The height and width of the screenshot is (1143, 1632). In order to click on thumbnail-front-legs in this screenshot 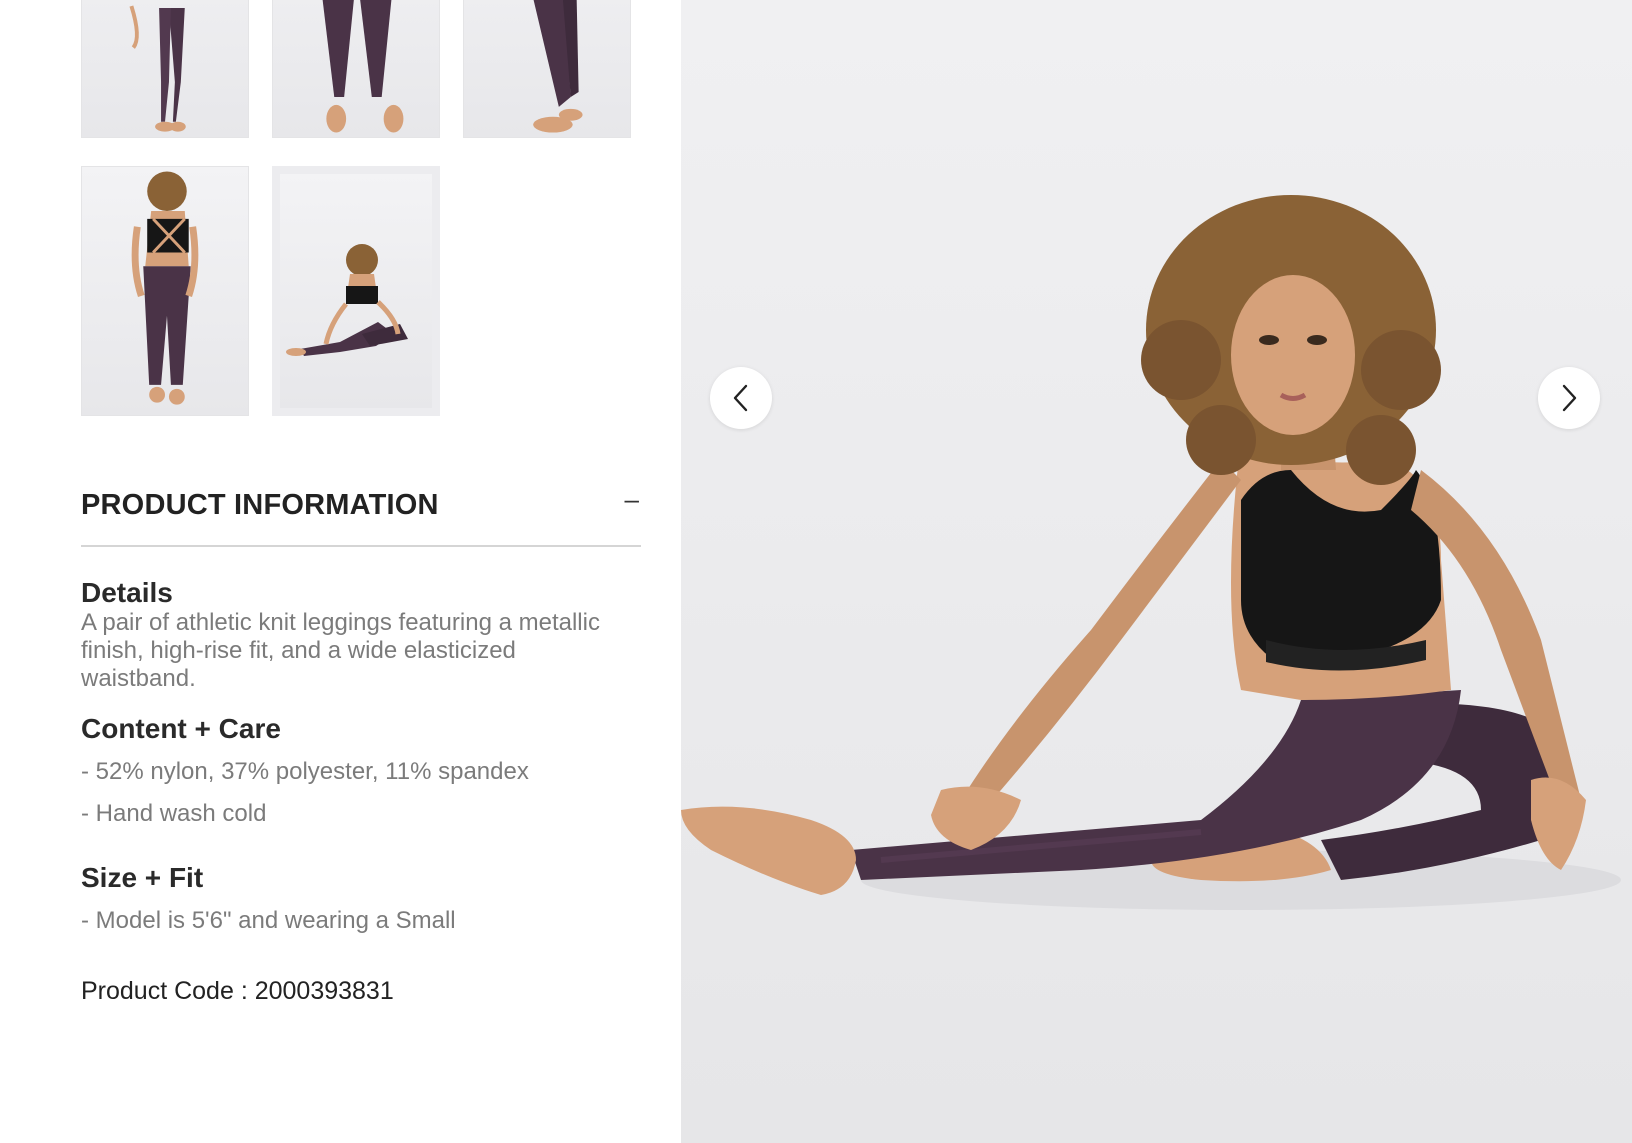, I will do `click(356, 69)`.